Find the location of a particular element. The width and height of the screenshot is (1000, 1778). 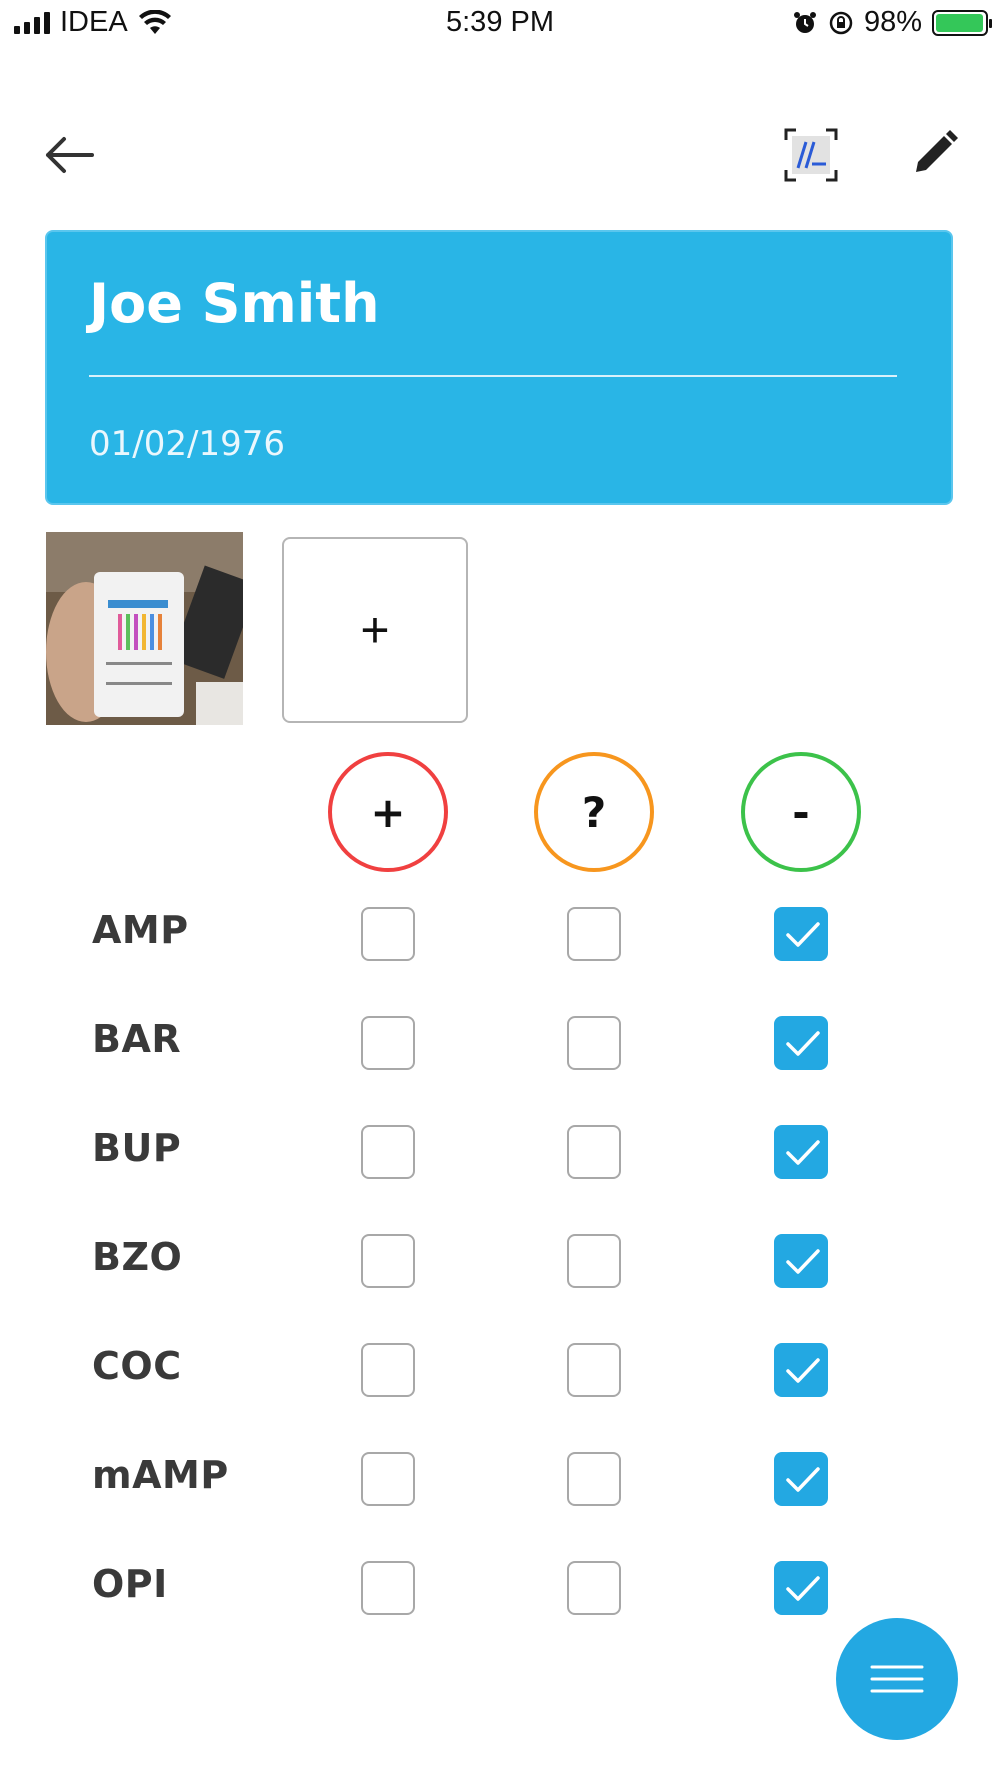

test-label: BUP is located at coordinates (137, 1148).